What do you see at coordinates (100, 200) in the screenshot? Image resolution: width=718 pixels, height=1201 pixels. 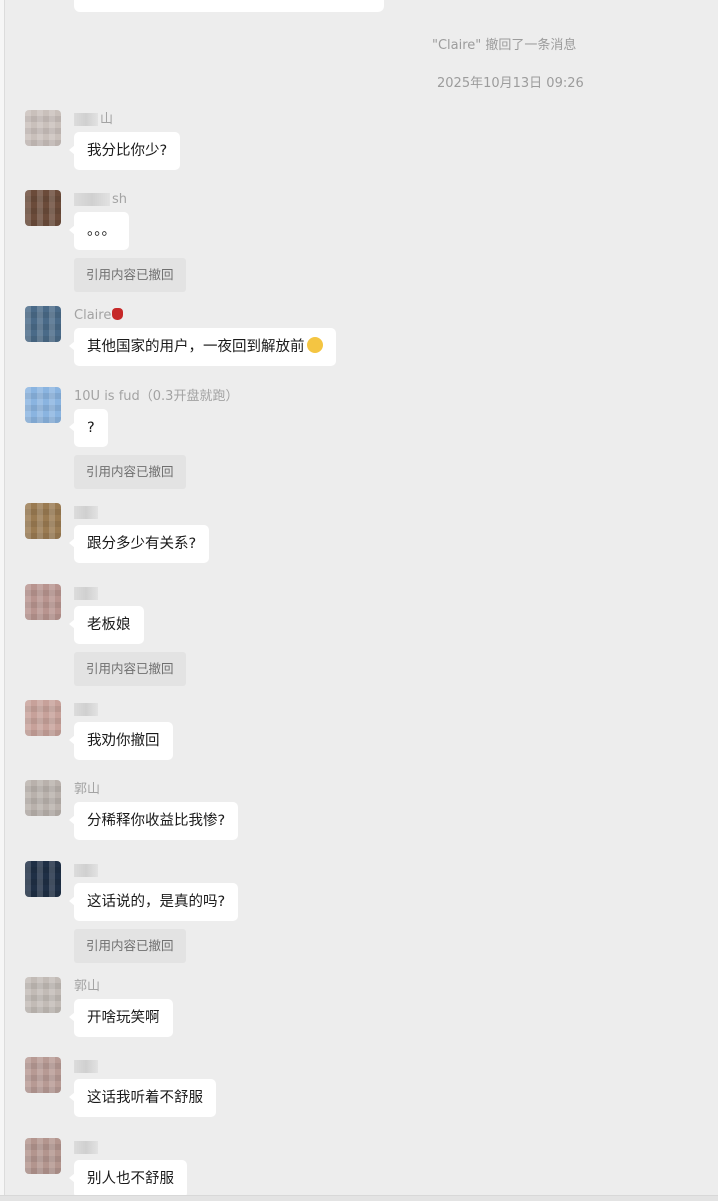 I see `sender-name: sh` at bounding box center [100, 200].